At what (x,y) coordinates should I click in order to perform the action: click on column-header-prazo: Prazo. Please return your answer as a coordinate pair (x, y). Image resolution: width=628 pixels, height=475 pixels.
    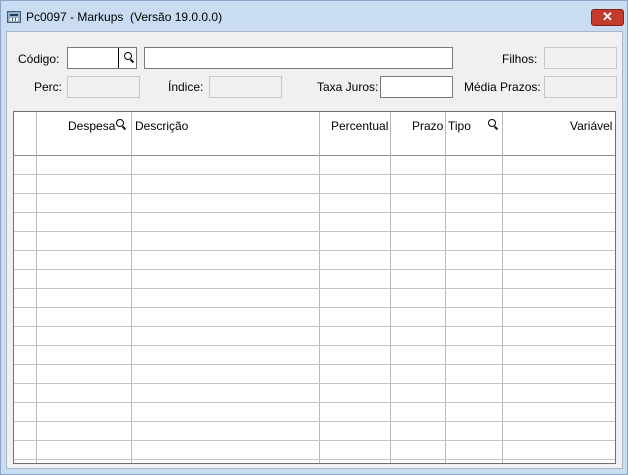
    Looking at the image, I should click on (427, 126).